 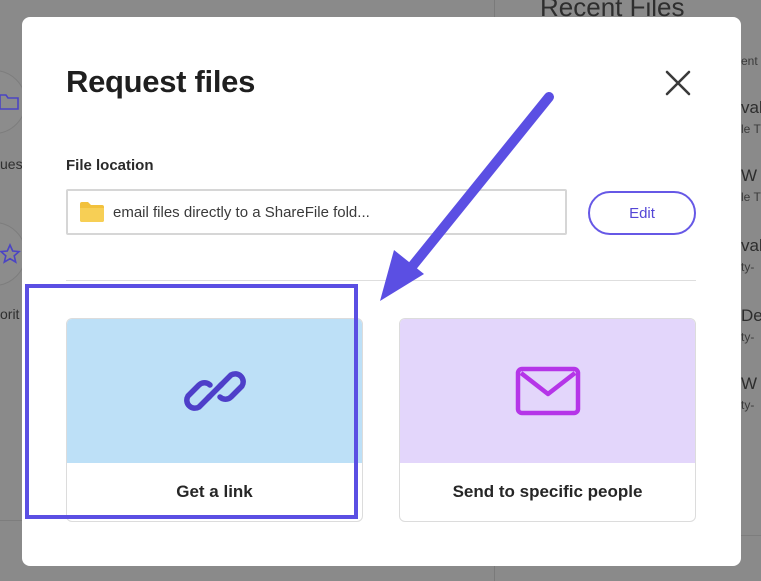 I want to click on get-a-link-option: Get a link, so click(x=214, y=420).